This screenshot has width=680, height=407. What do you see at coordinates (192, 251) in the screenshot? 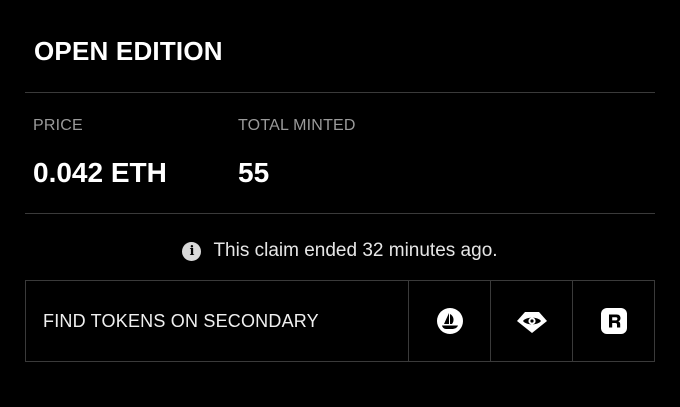
I see `info-icon: i` at bounding box center [192, 251].